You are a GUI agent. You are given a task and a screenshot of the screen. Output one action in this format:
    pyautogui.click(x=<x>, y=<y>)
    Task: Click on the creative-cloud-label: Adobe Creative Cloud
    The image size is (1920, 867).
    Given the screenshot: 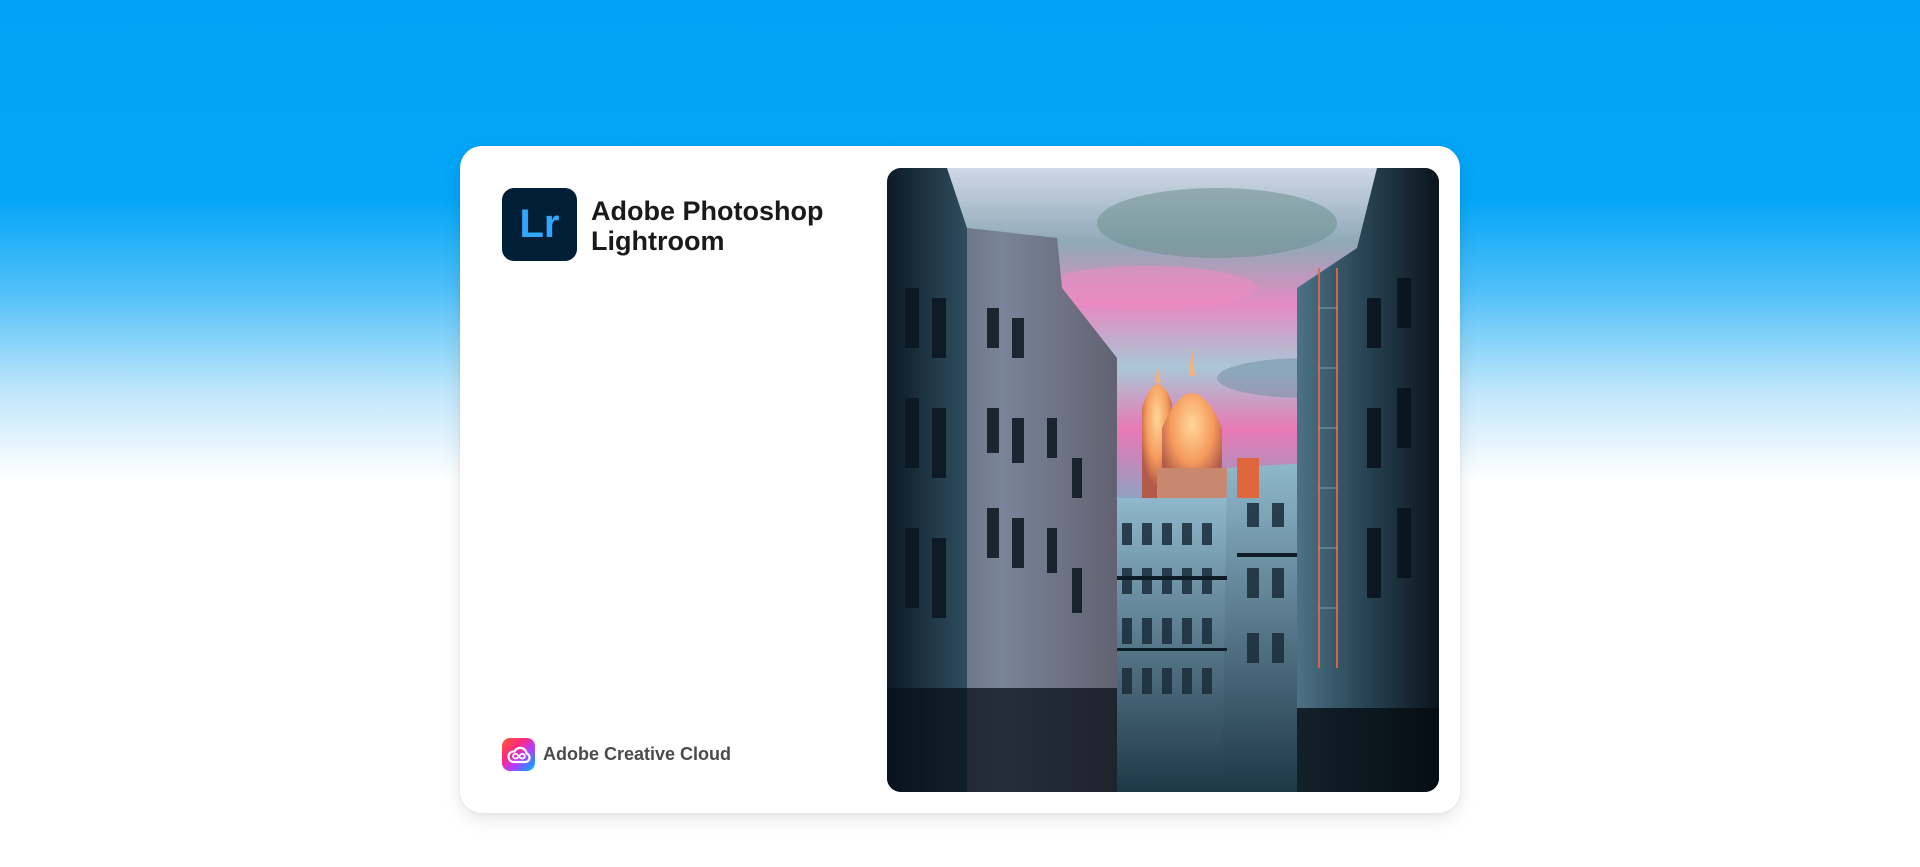 What is the action you would take?
    pyautogui.click(x=637, y=754)
    